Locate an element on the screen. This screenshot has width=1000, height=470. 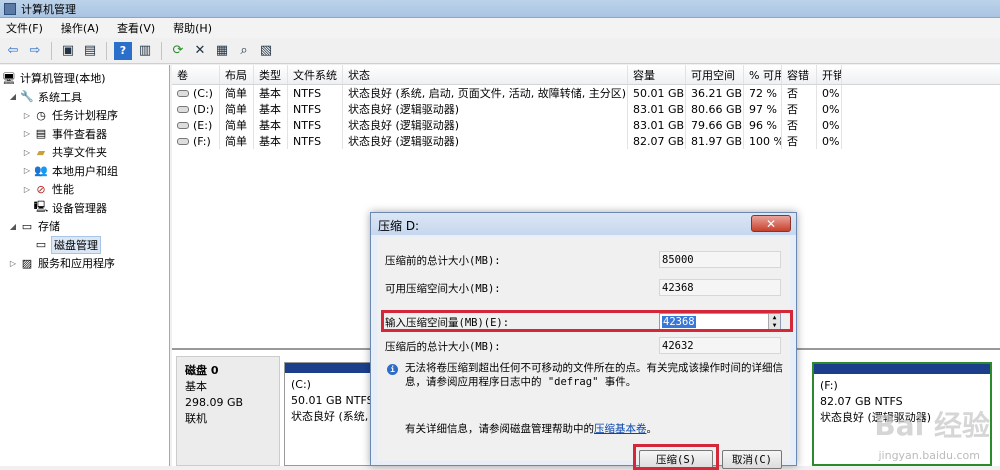
tree-item-system-tools: ◢ 🔧 系统工具 is located at coordinates (84, 97).